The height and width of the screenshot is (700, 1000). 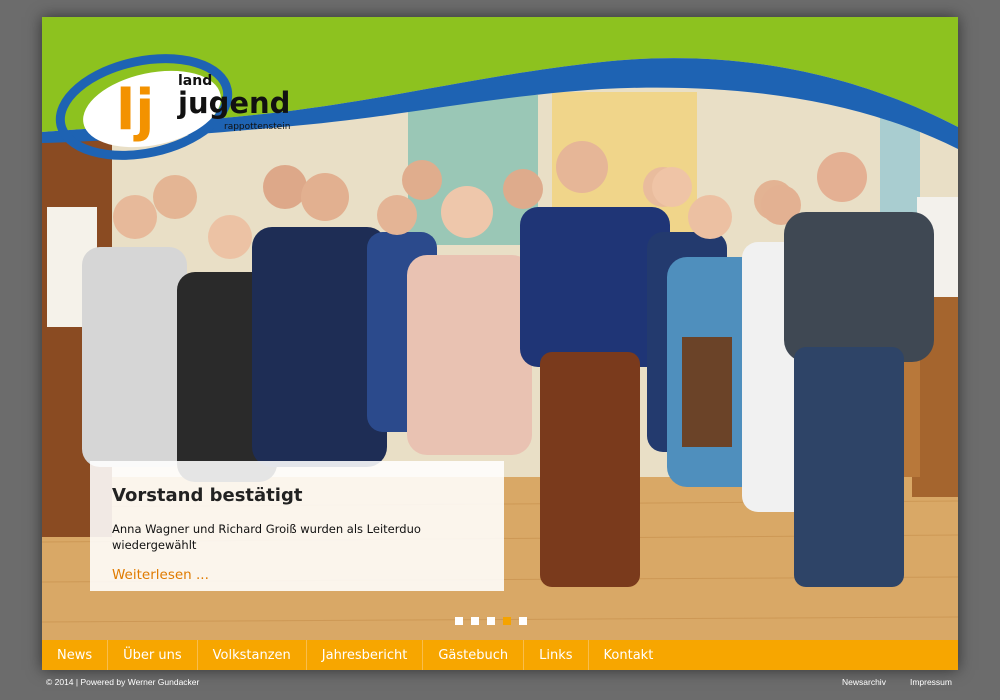 I want to click on logo-letters: lj, so click(x=135, y=110).